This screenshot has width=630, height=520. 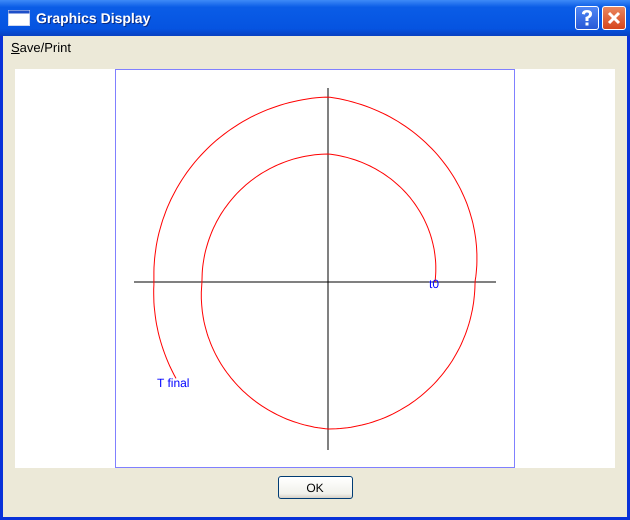 I want to click on close-button, so click(x=614, y=18).